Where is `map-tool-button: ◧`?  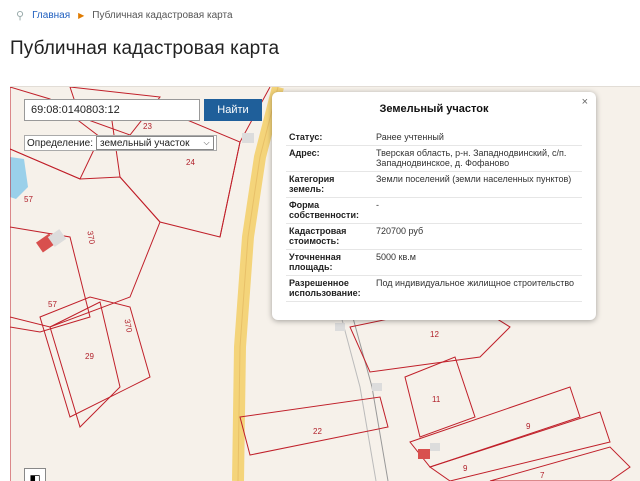
map-tool-button: ◧ is located at coordinates (35, 474).